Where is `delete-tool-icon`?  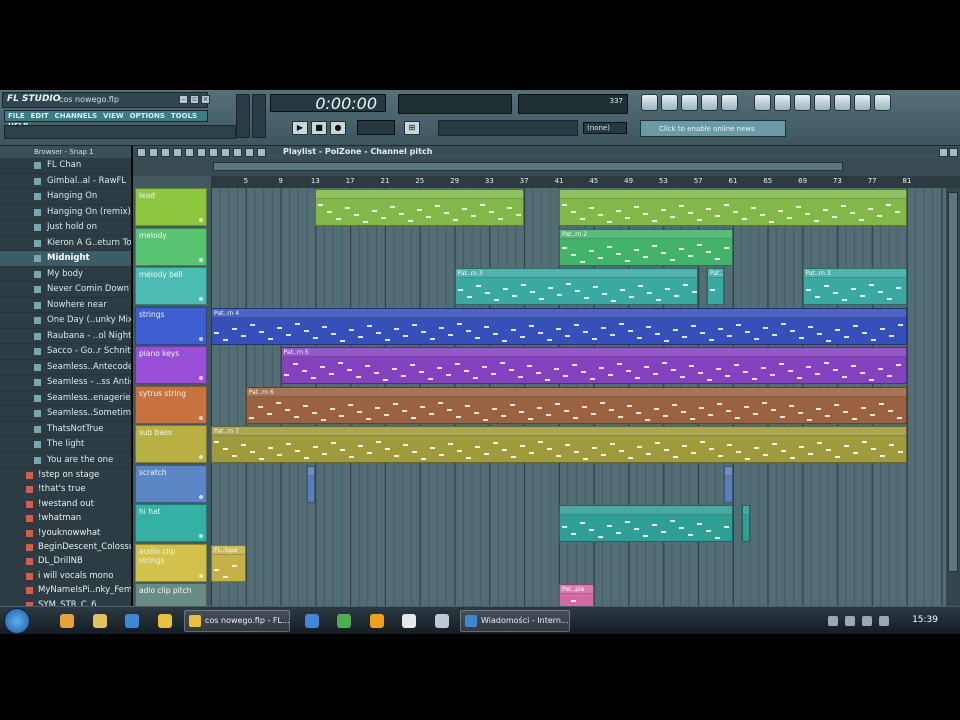
delete-tool-icon is located at coordinates (165, 152).